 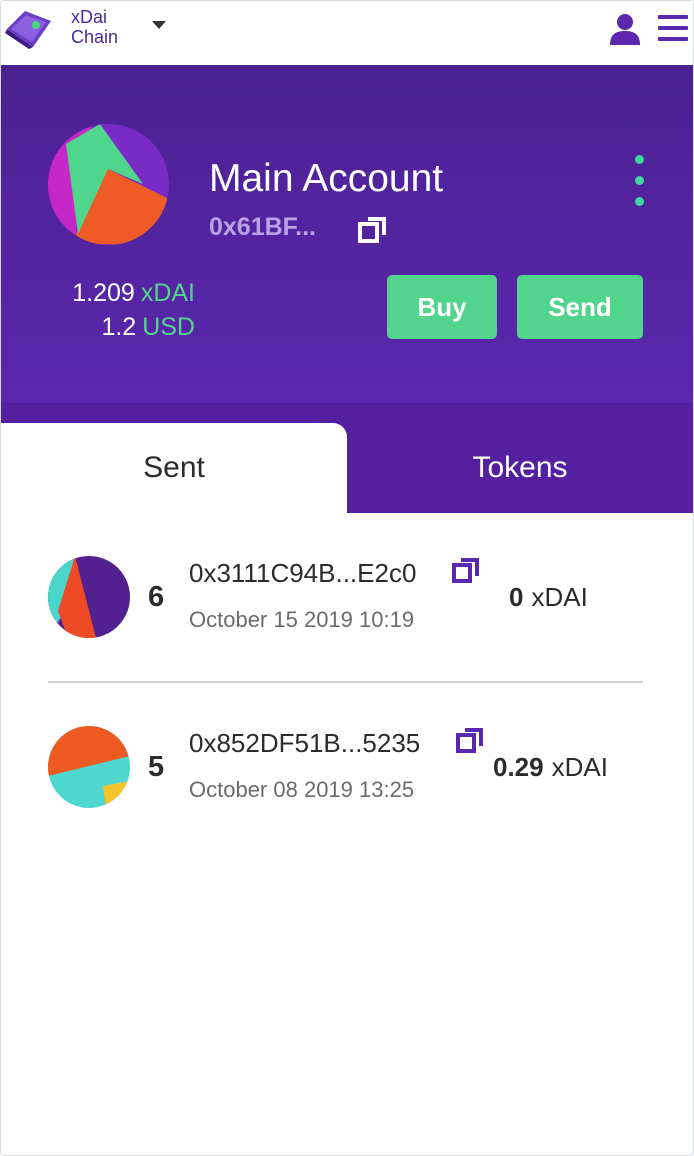 What do you see at coordinates (303, 573) in the screenshot?
I see `tx-address: 0x3111C94B...E2c0` at bounding box center [303, 573].